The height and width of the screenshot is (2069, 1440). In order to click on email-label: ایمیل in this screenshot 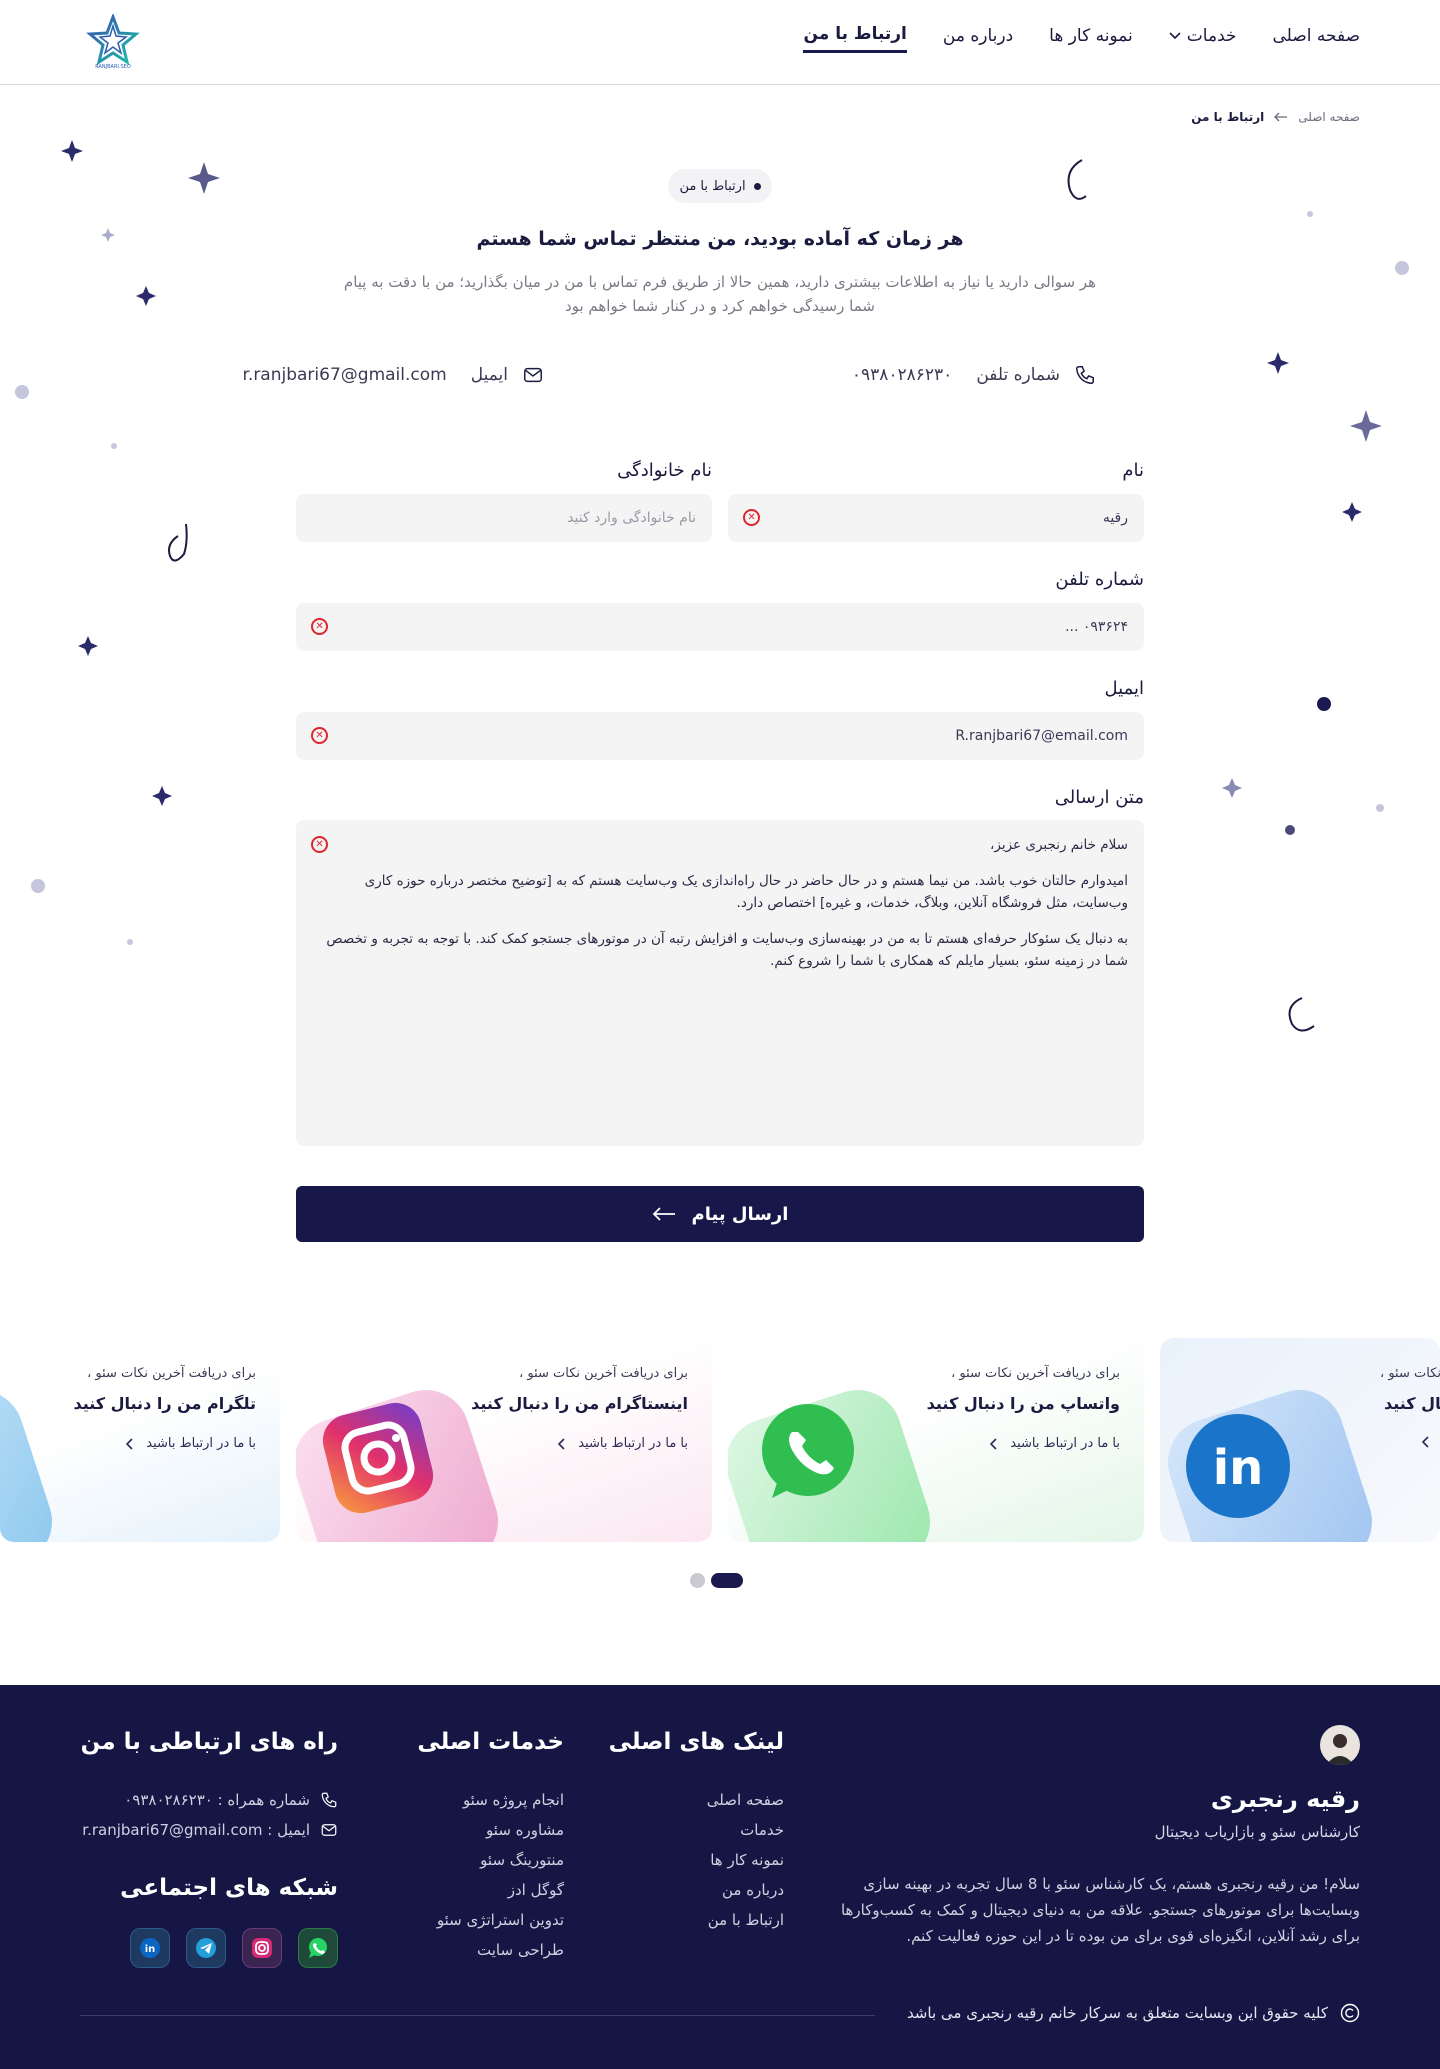, I will do `click(1124, 688)`.